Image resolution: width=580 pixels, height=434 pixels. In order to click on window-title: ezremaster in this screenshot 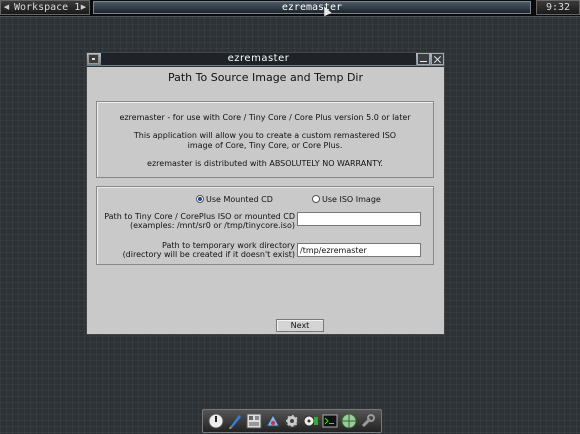, I will do `click(258, 59)`.